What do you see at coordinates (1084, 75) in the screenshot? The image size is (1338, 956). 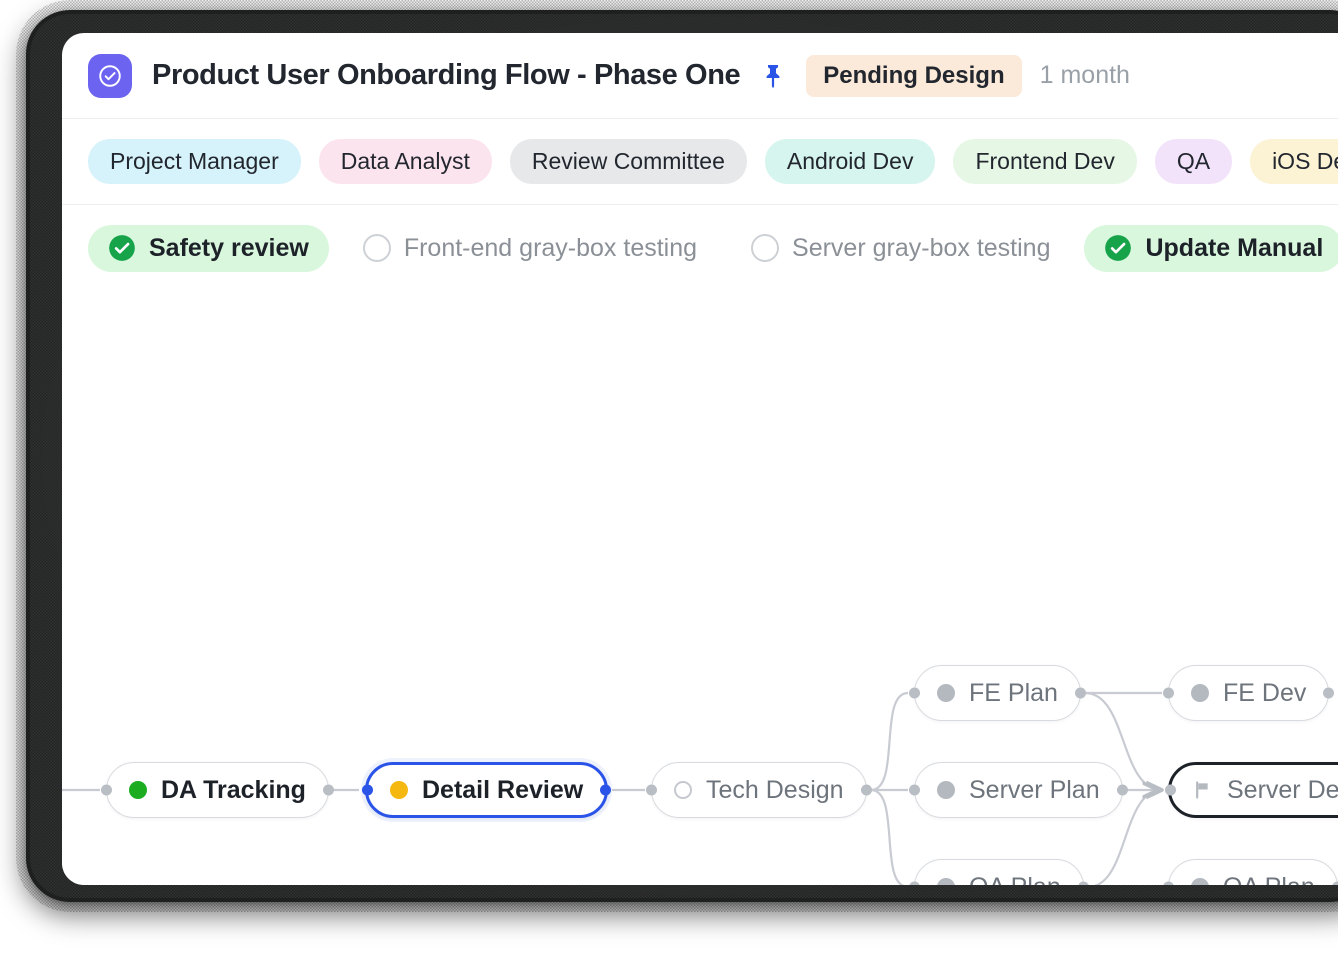 I see `duration-label: 1 month` at bounding box center [1084, 75].